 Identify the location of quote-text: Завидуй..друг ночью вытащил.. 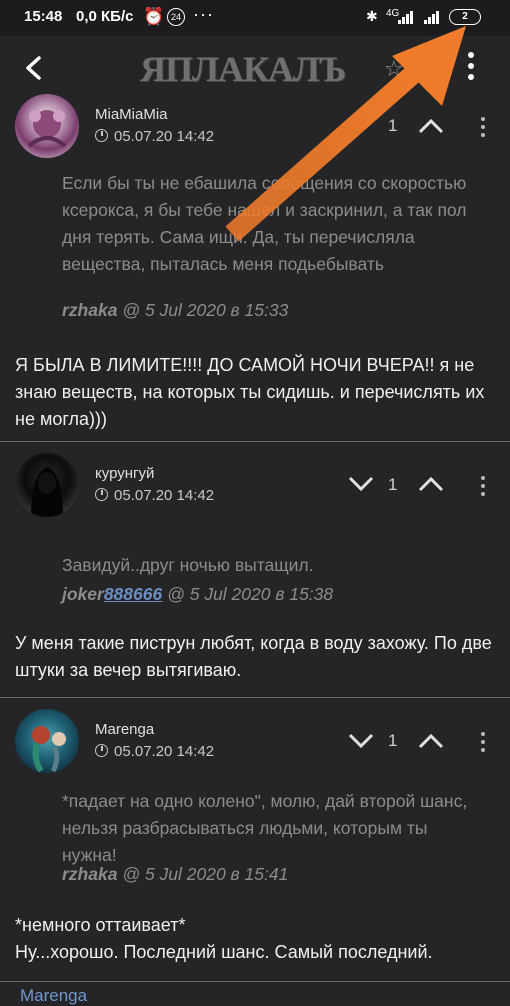
(188, 565).